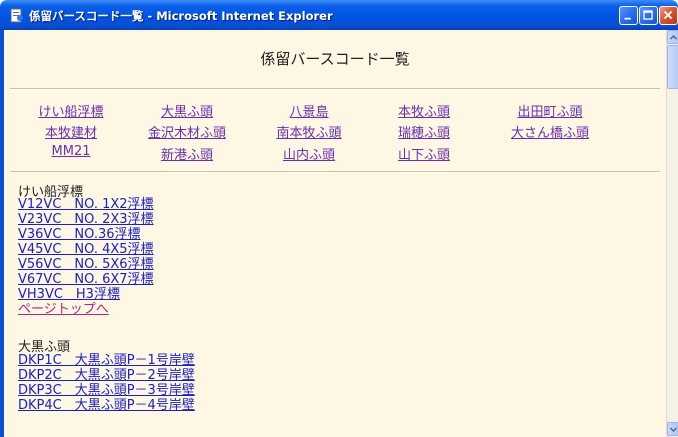 The width and height of the screenshot is (678, 437). Describe the element at coordinates (309, 153) in the screenshot. I see `nav-link: 山内ふ頭` at that location.